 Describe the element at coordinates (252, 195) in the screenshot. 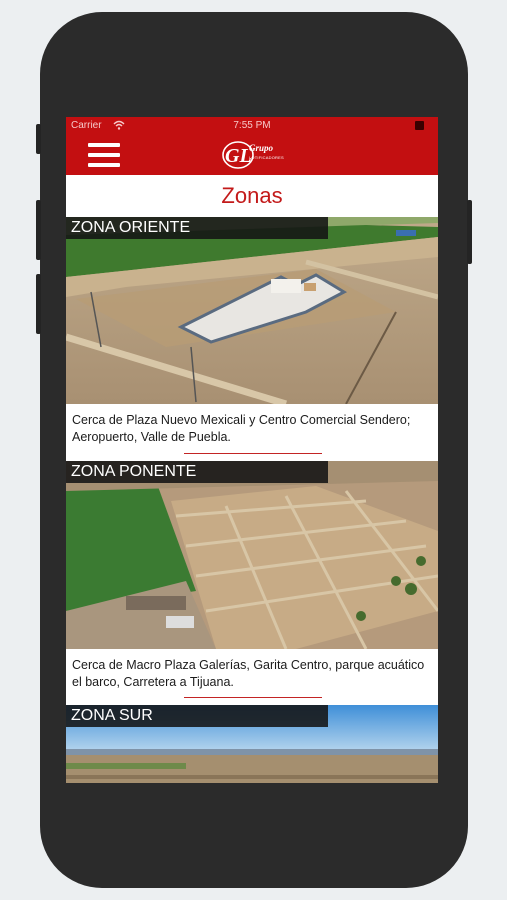

I see `page-title: Zonas` at that location.